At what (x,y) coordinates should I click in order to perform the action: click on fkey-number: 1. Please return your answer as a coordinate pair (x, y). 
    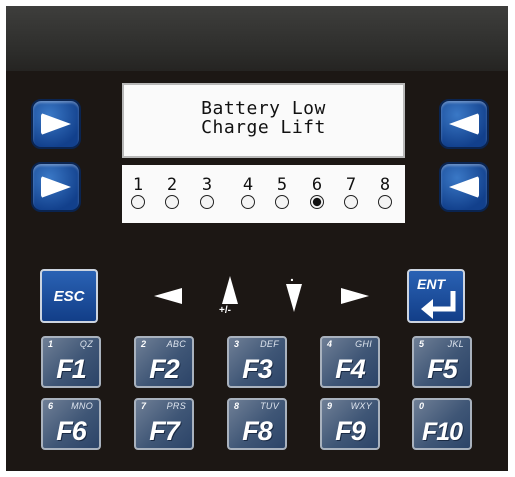
    Looking at the image, I should click on (51, 344).